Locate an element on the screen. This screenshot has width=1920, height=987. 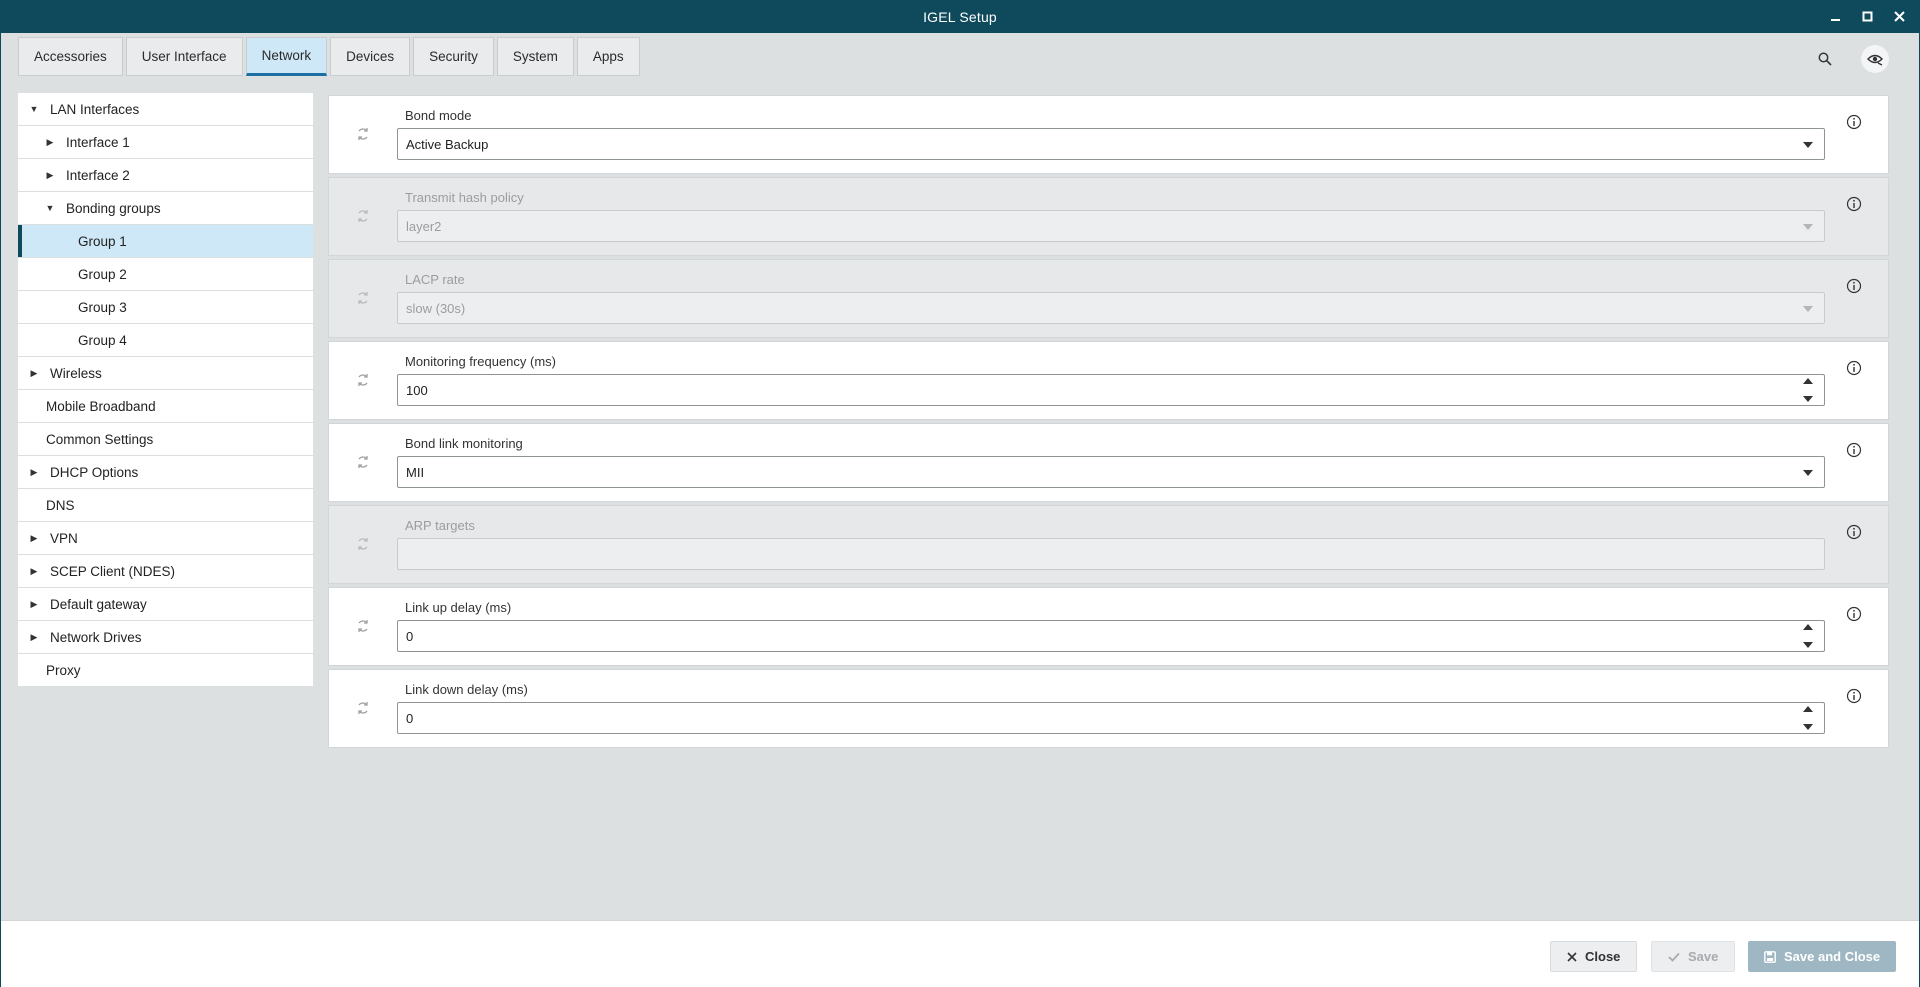
tab-devices: Devices is located at coordinates (370, 56).